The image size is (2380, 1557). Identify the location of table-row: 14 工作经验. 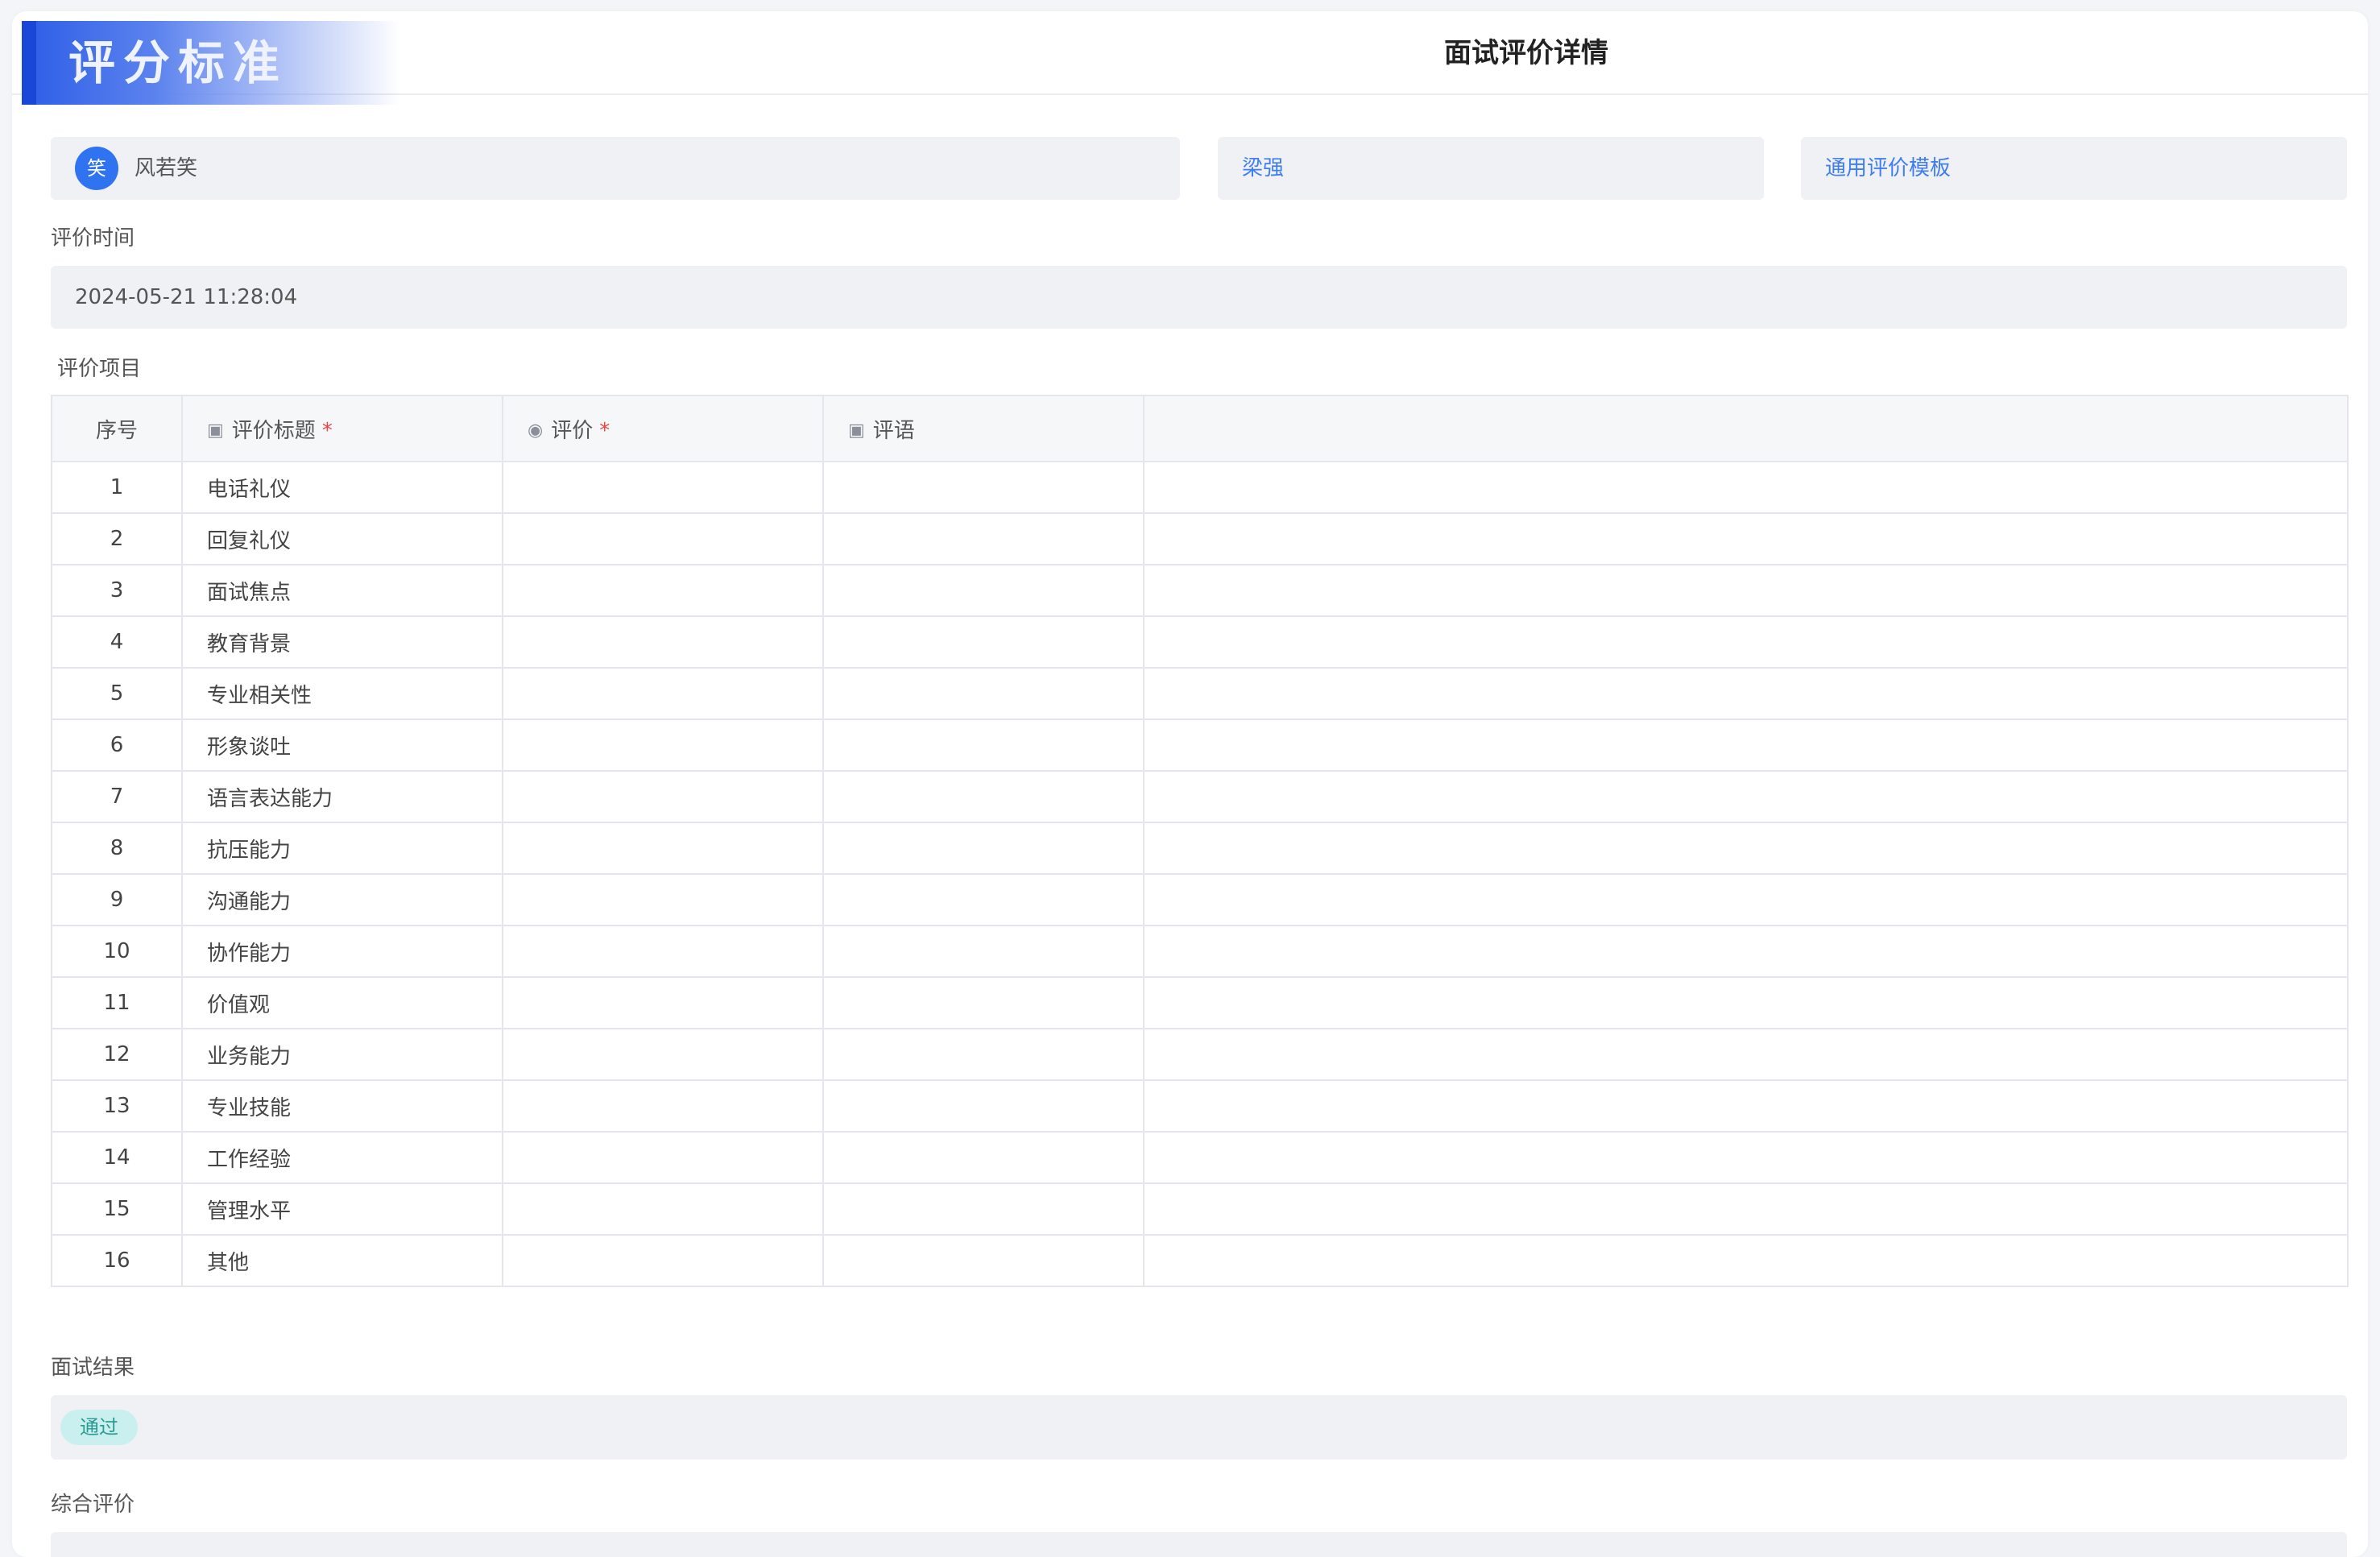
(1200, 1157).